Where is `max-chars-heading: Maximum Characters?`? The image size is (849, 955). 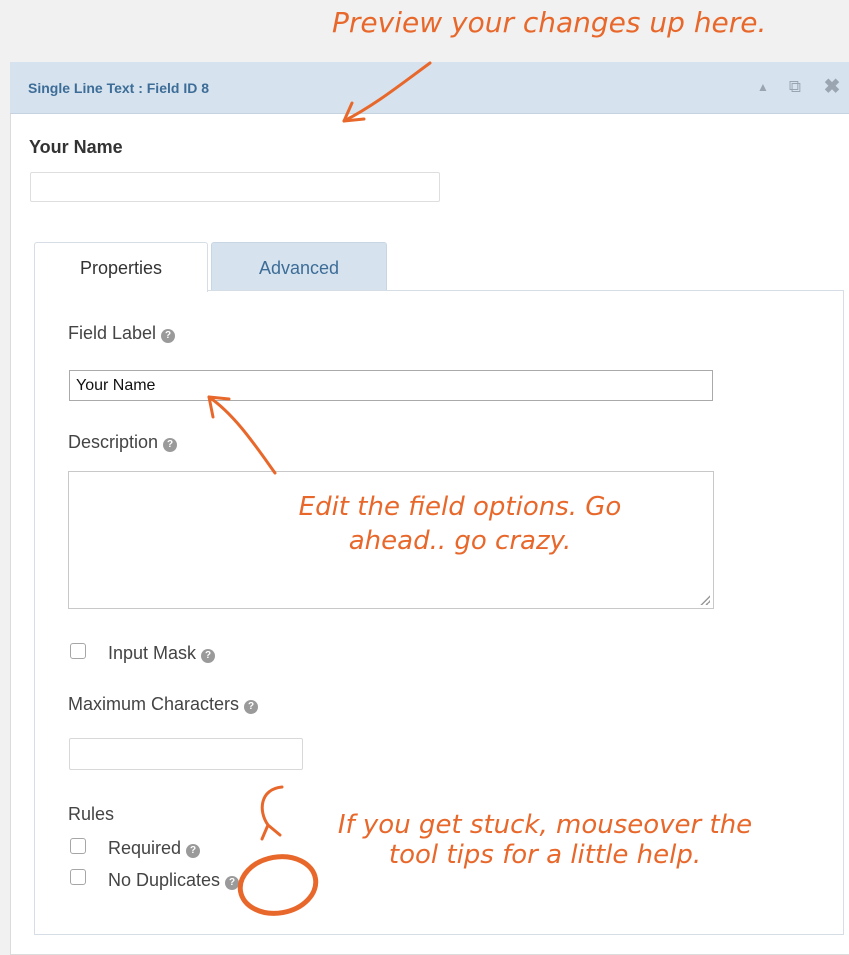 max-chars-heading: Maximum Characters? is located at coordinates (163, 704).